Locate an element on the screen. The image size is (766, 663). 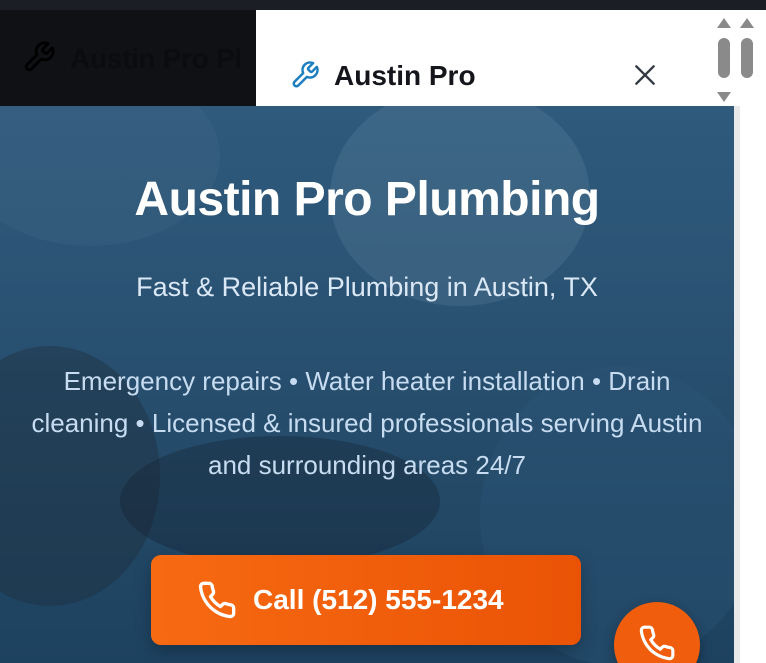
background-page-header: Austin Pro Pl is located at coordinates (128, 58).